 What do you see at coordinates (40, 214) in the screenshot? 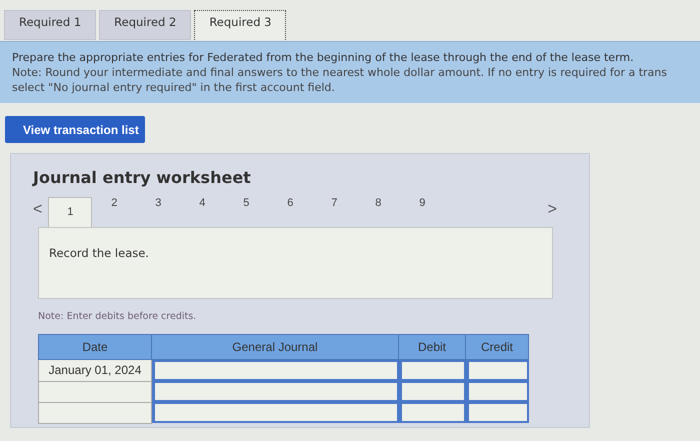
I see `previous-arrow: <` at bounding box center [40, 214].